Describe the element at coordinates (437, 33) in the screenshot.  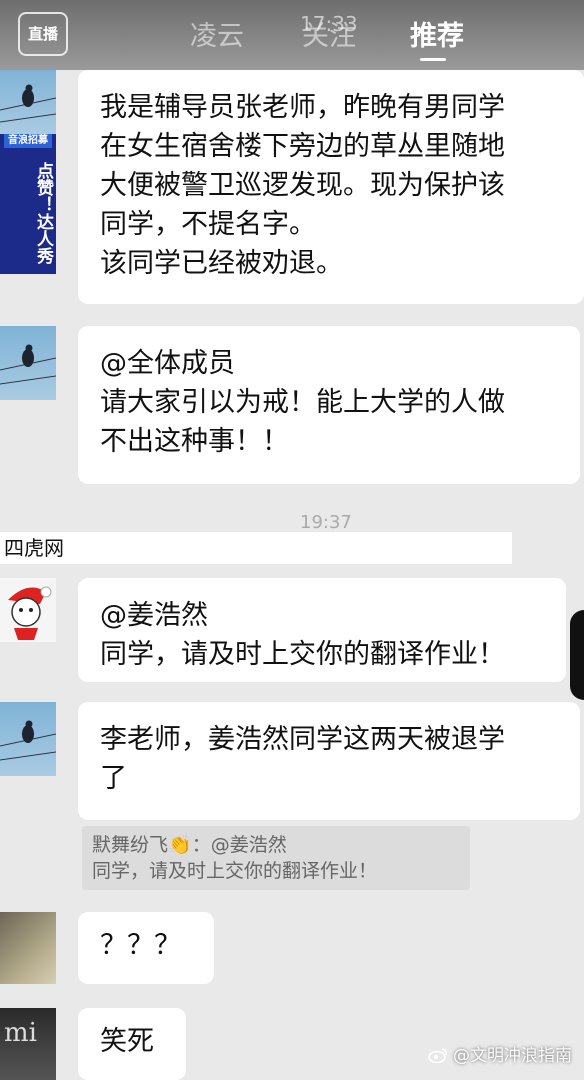
I see `tab-recommended: 推荐` at that location.